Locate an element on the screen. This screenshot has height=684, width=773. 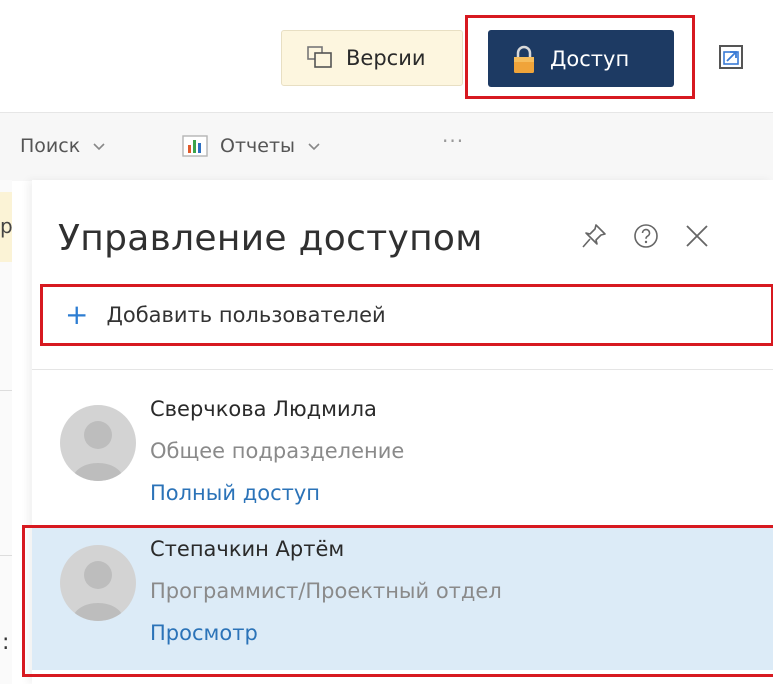
versions-icon is located at coordinates (319, 57).